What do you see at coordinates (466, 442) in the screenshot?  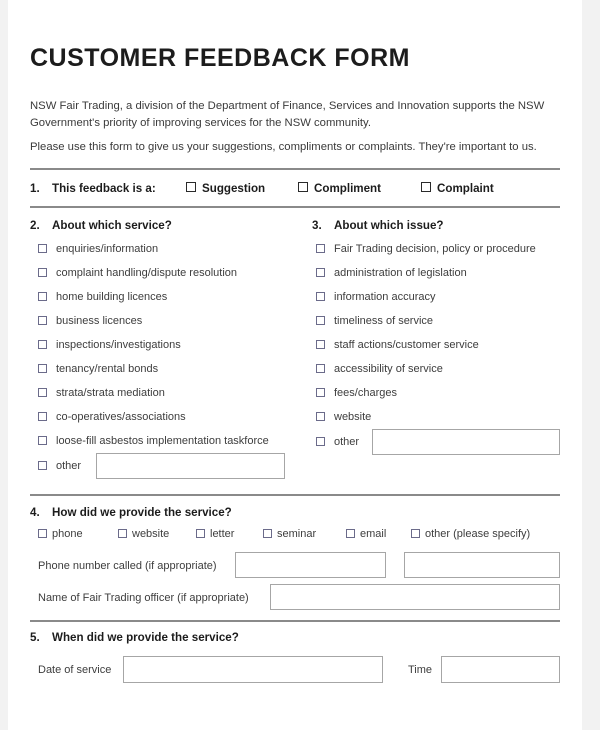 I see `issue-other-input` at bounding box center [466, 442].